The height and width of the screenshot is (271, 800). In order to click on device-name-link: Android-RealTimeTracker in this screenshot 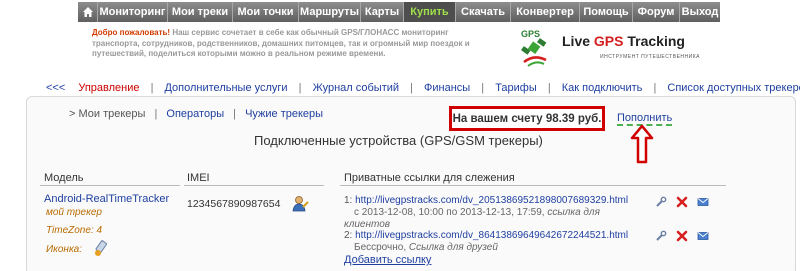, I will do `click(106, 199)`.